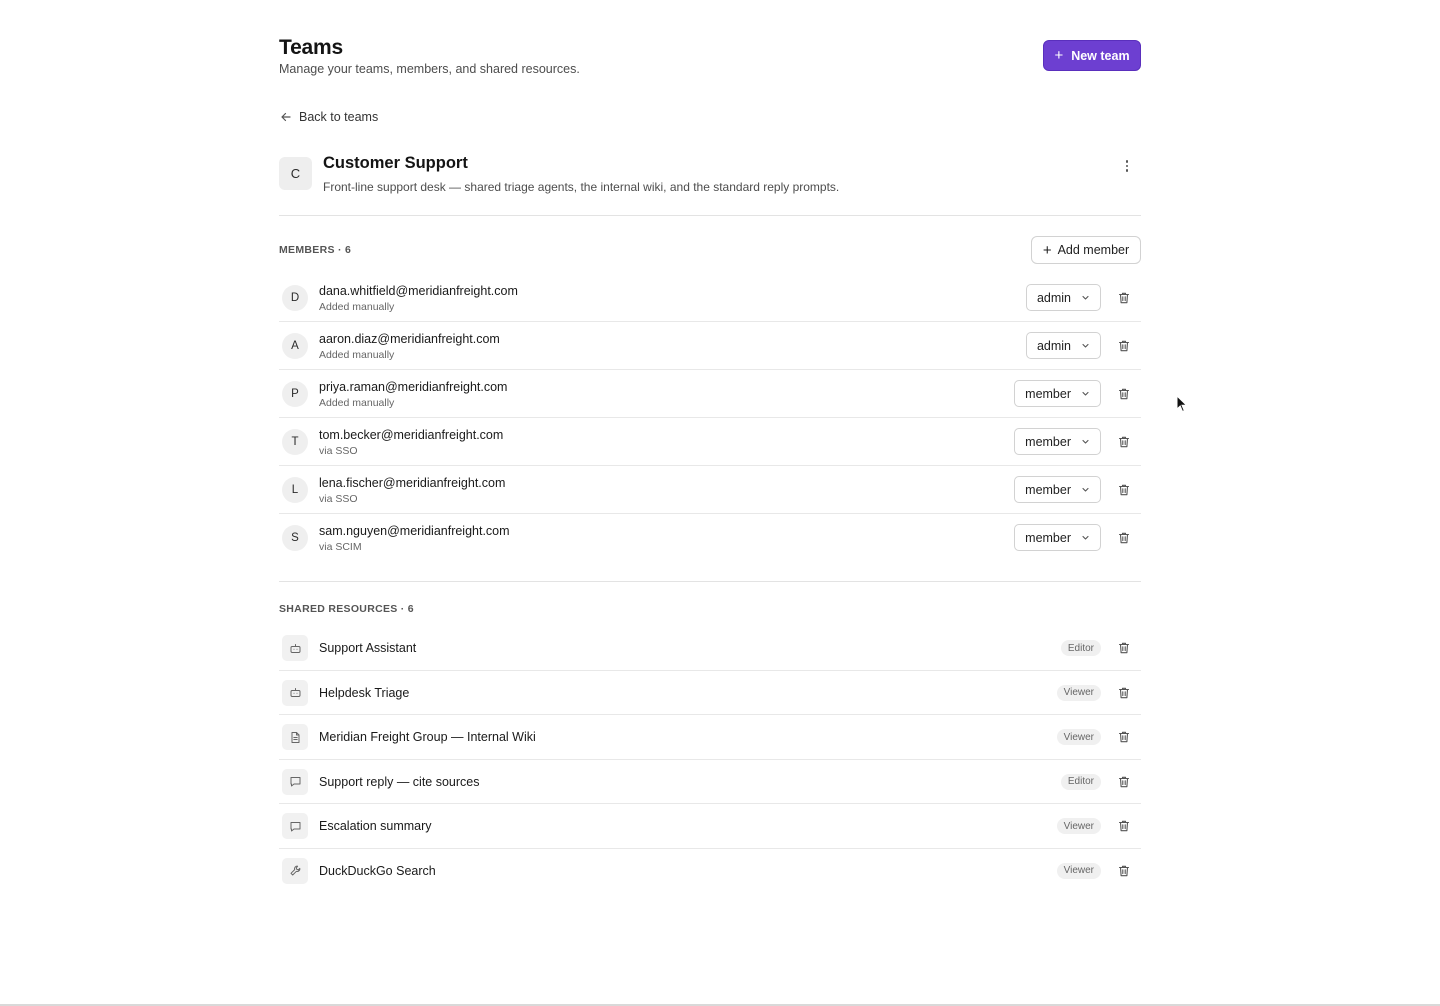 This screenshot has height=1006, width=1440. Describe the element at coordinates (710, 581) in the screenshot. I see `section-divider` at that location.